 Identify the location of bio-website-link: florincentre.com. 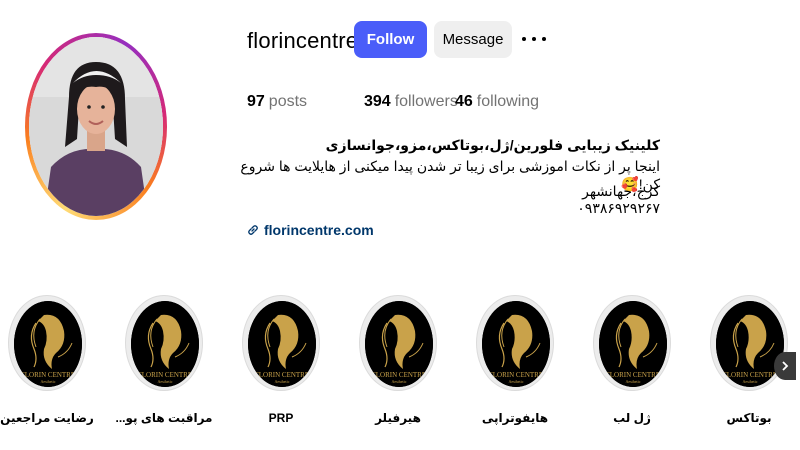
(310, 230).